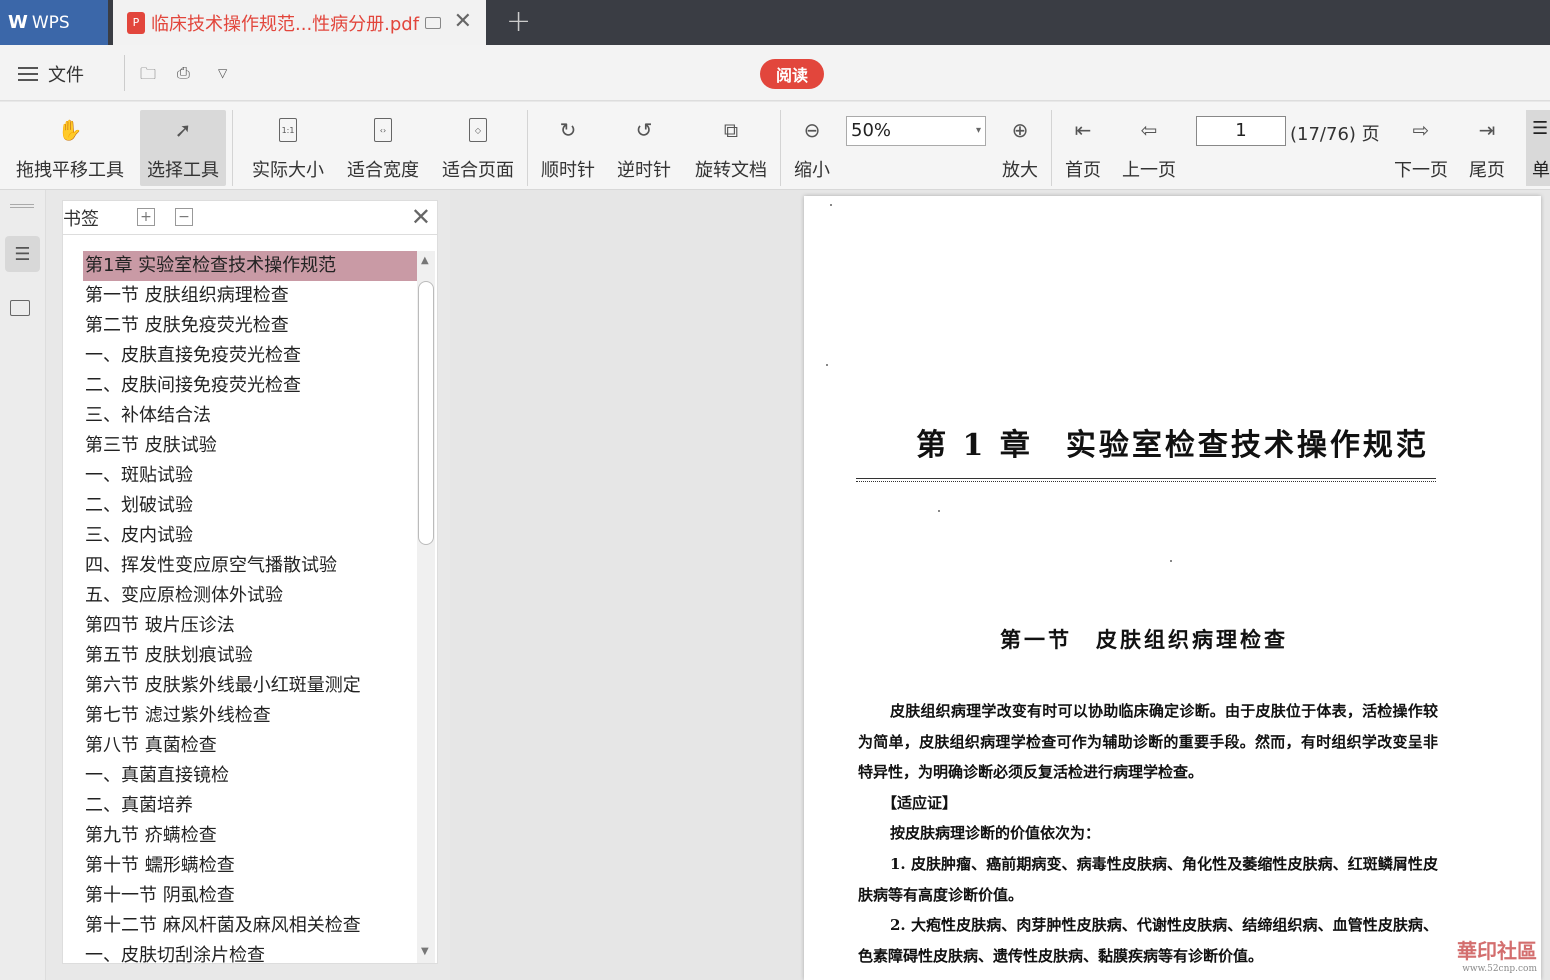 The width and height of the screenshot is (1550, 980). Describe the element at coordinates (183, 170) in the screenshot. I see `select-tool-label: 选择工具` at that location.